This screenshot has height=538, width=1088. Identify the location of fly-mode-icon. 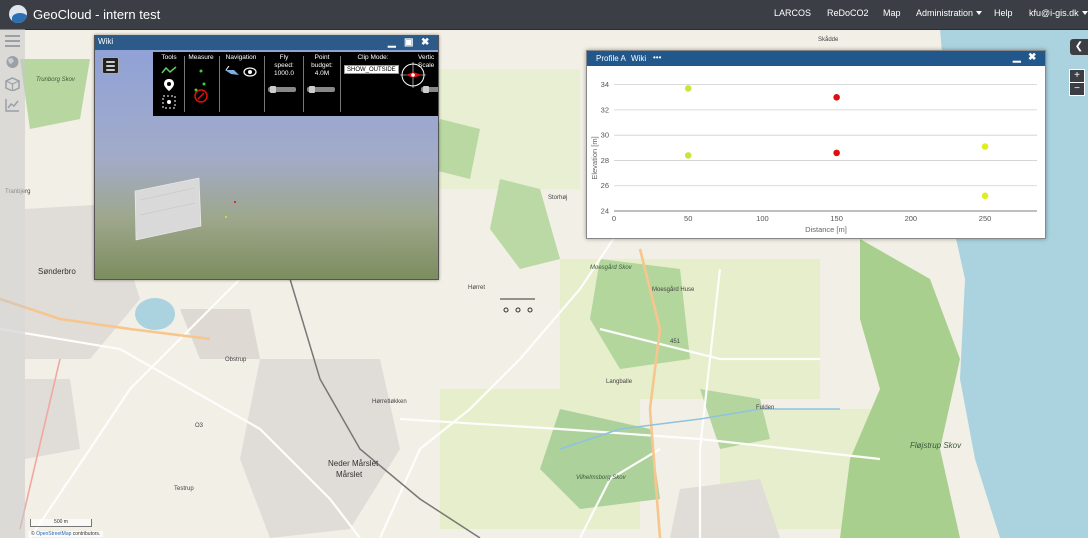
(232, 71).